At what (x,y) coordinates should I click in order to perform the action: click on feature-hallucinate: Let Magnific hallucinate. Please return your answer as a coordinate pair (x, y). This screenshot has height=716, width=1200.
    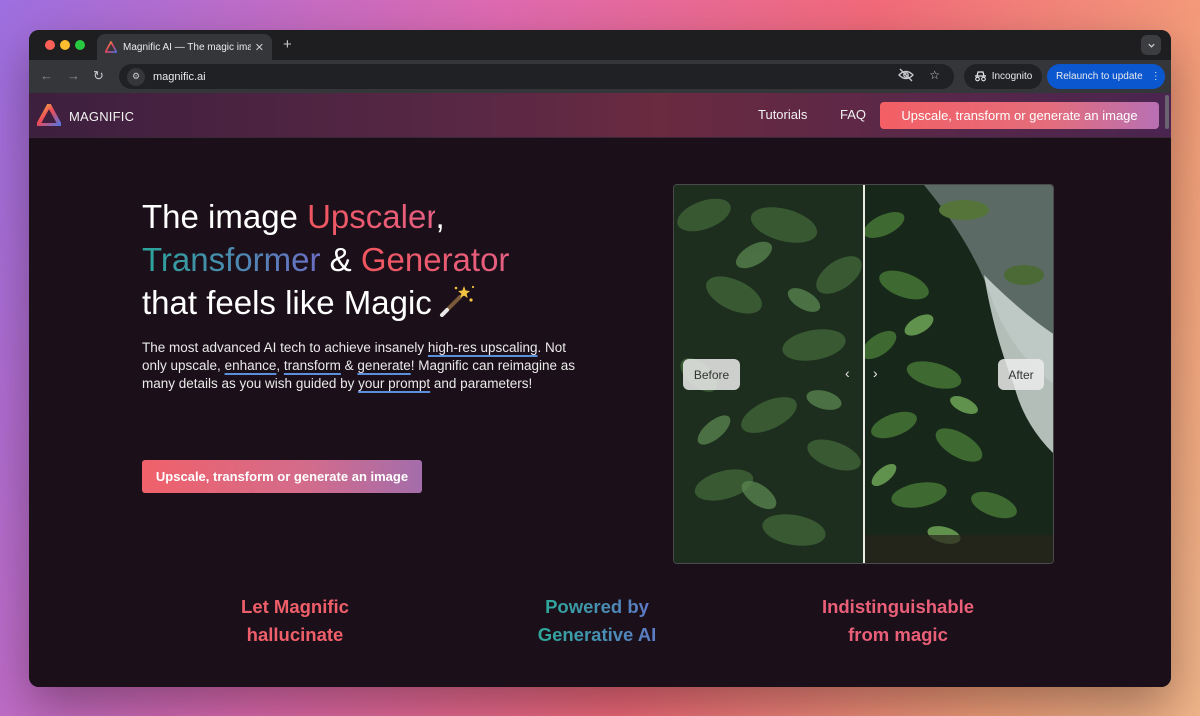
    Looking at the image, I should click on (295, 621).